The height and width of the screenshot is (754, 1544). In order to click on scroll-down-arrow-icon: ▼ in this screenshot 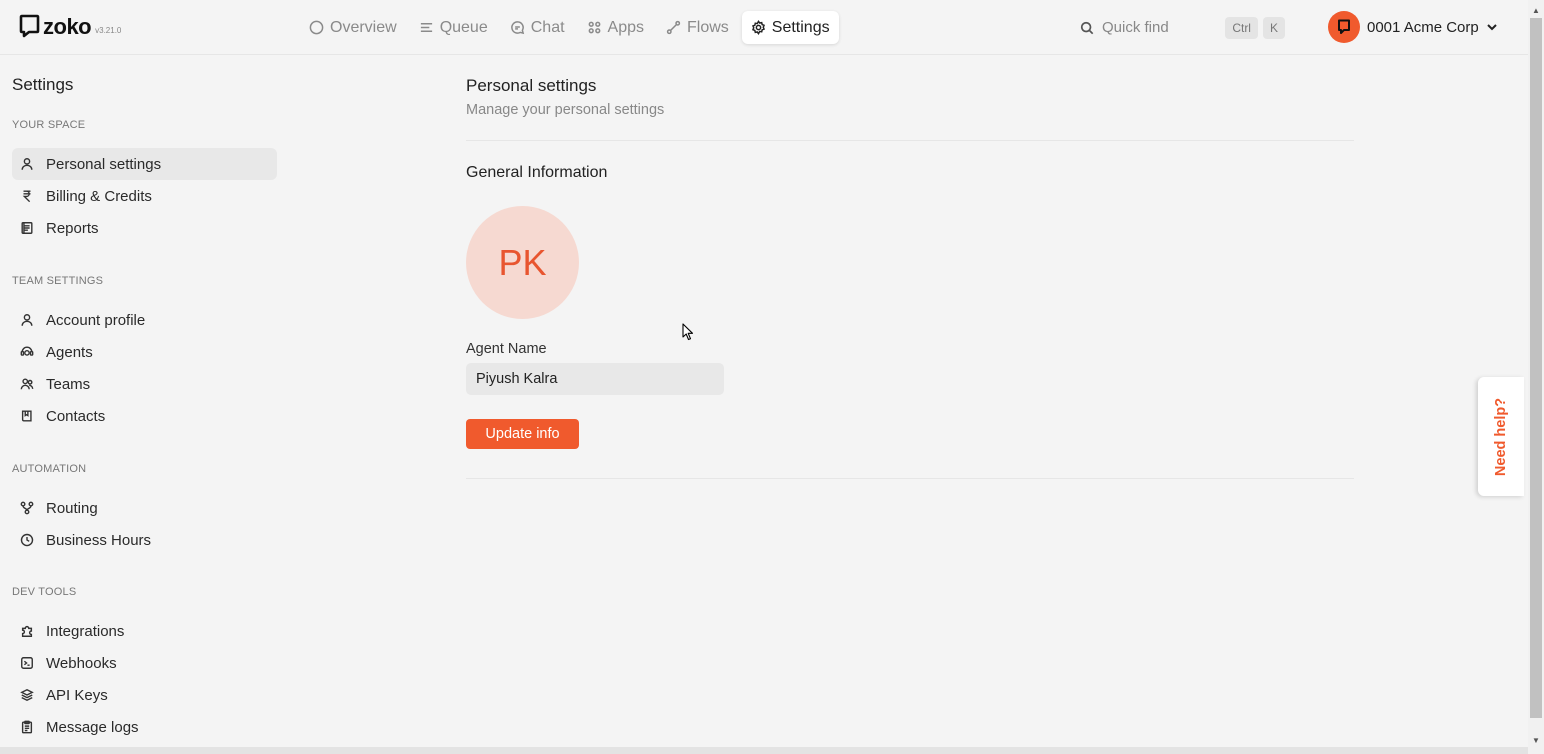, I will do `click(1536, 740)`.